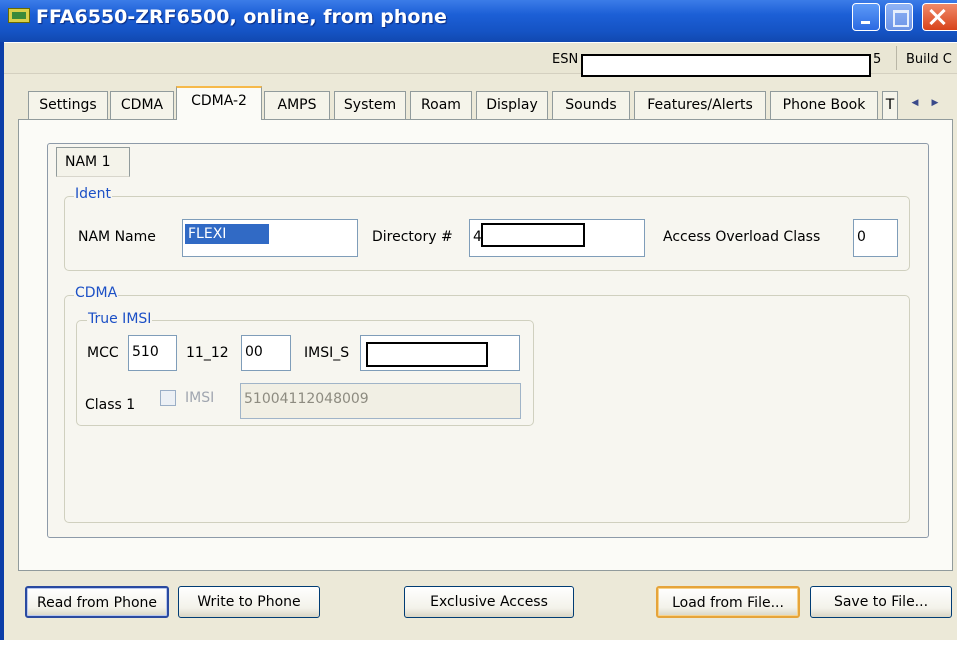 The height and width of the screenshot is (657, 957). I want to click on build-label: Build C, so click(929, 59).